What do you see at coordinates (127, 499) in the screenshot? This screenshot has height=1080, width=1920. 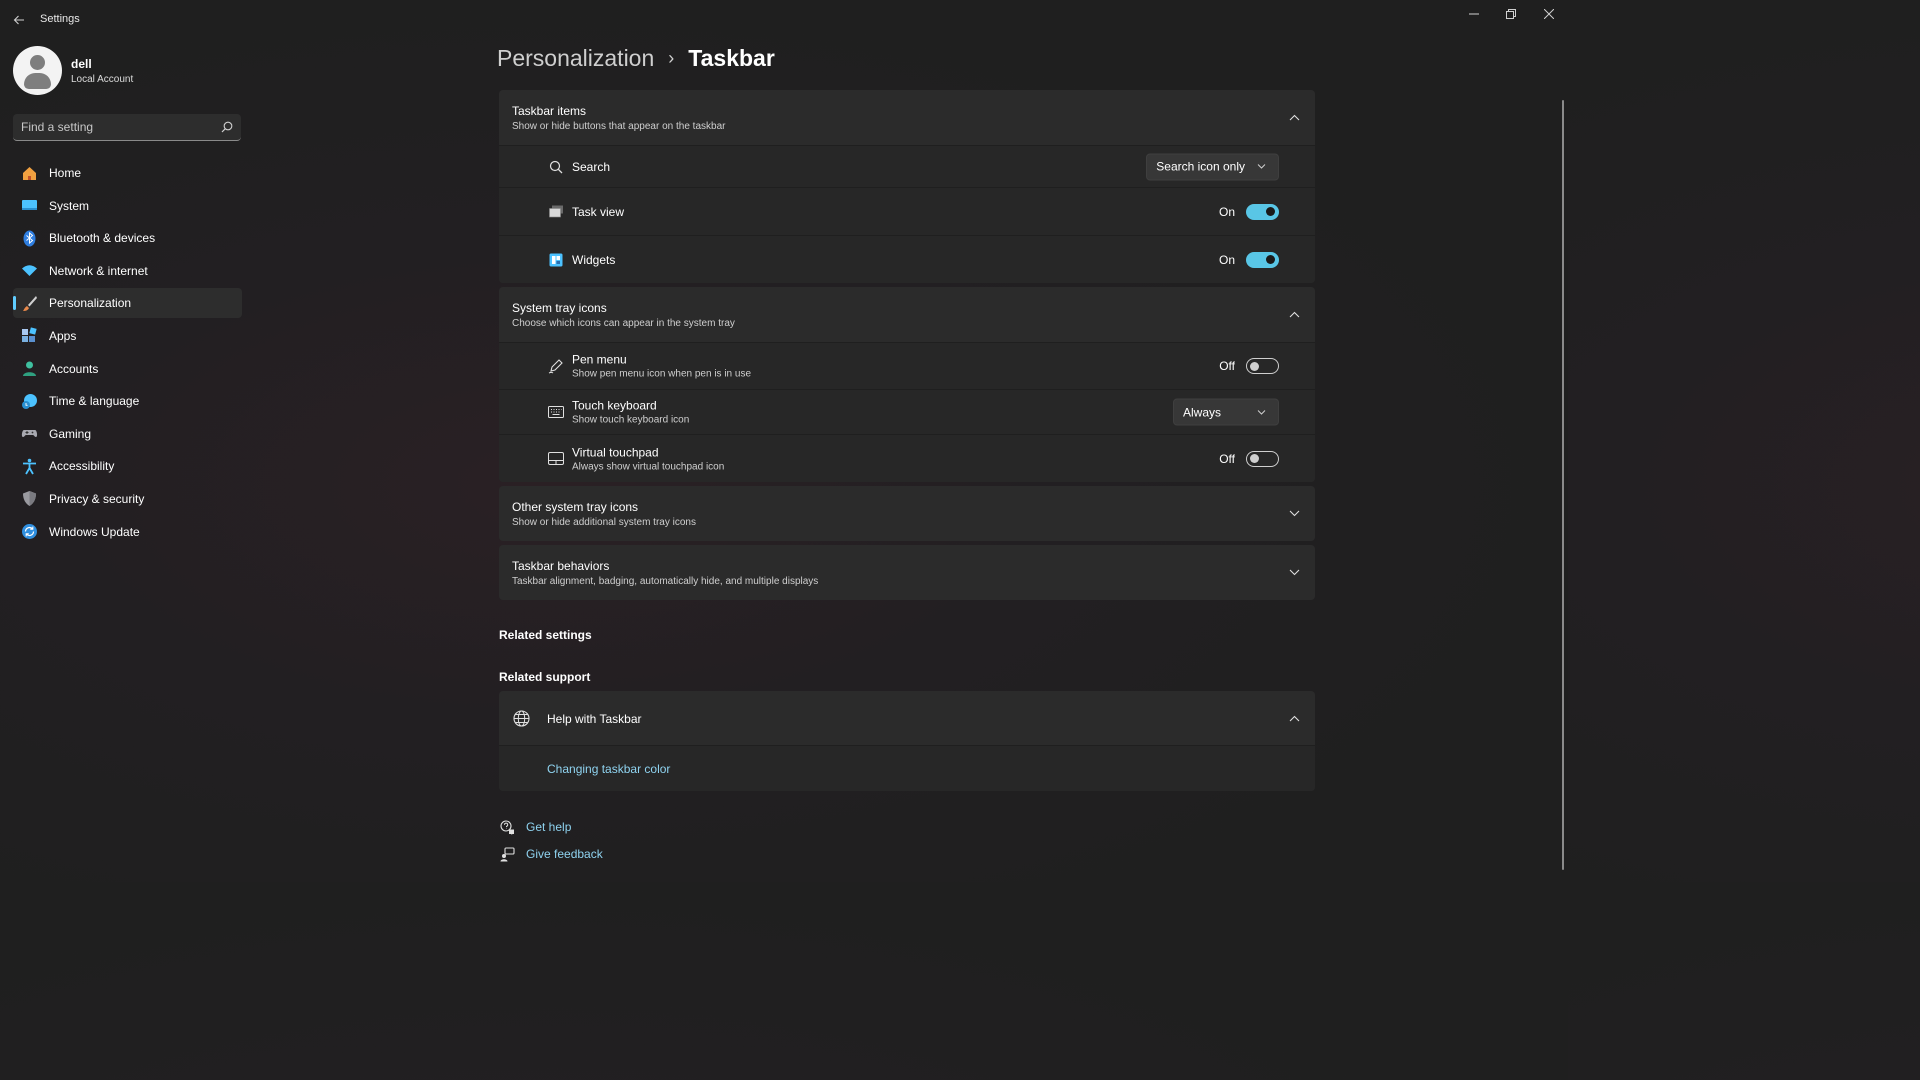 I see `sidebar-item-privacy: Privacy & security` at bounding box center [127, 499].